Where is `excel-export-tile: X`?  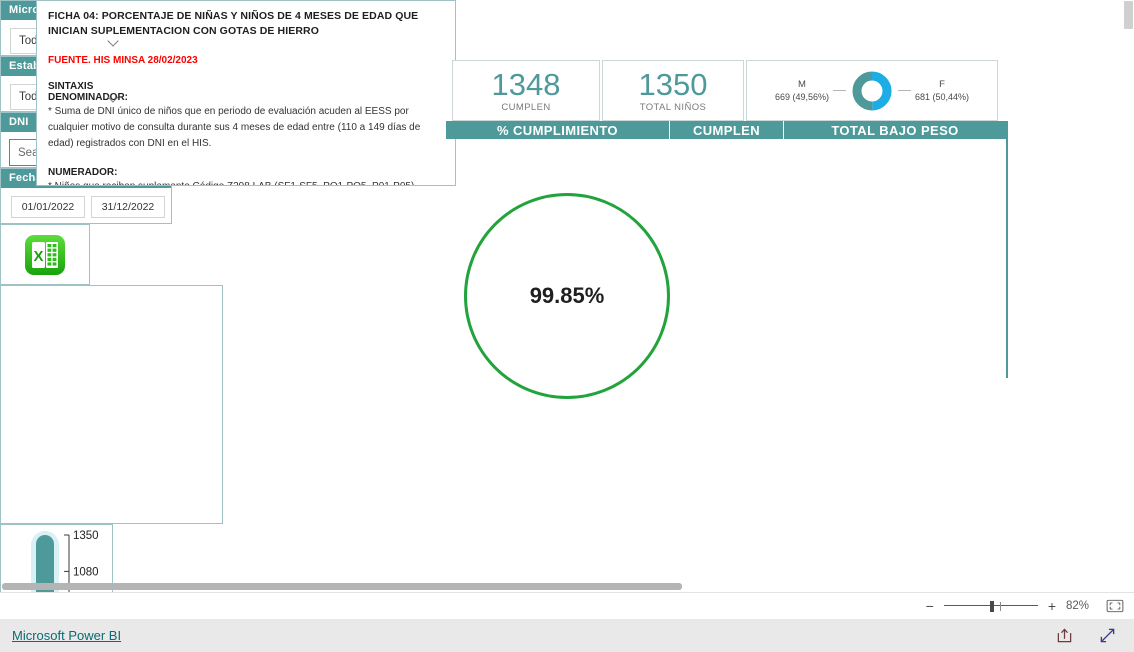
excel-export-tile: X is located at coordinates (45, 254).